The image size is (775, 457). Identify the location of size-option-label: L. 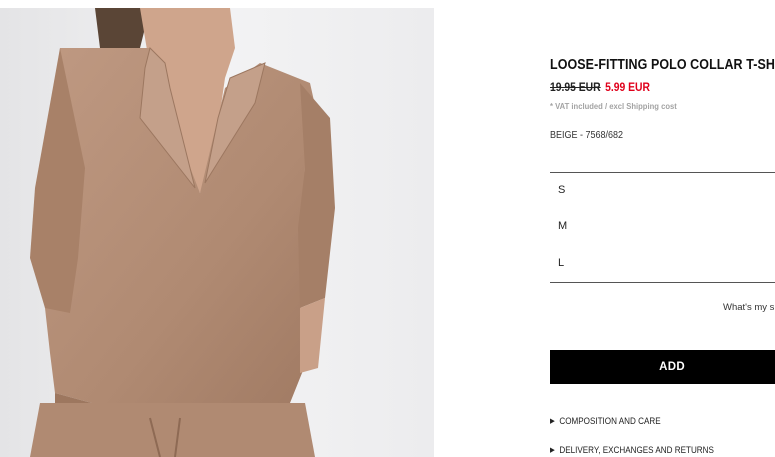
(561, 263).